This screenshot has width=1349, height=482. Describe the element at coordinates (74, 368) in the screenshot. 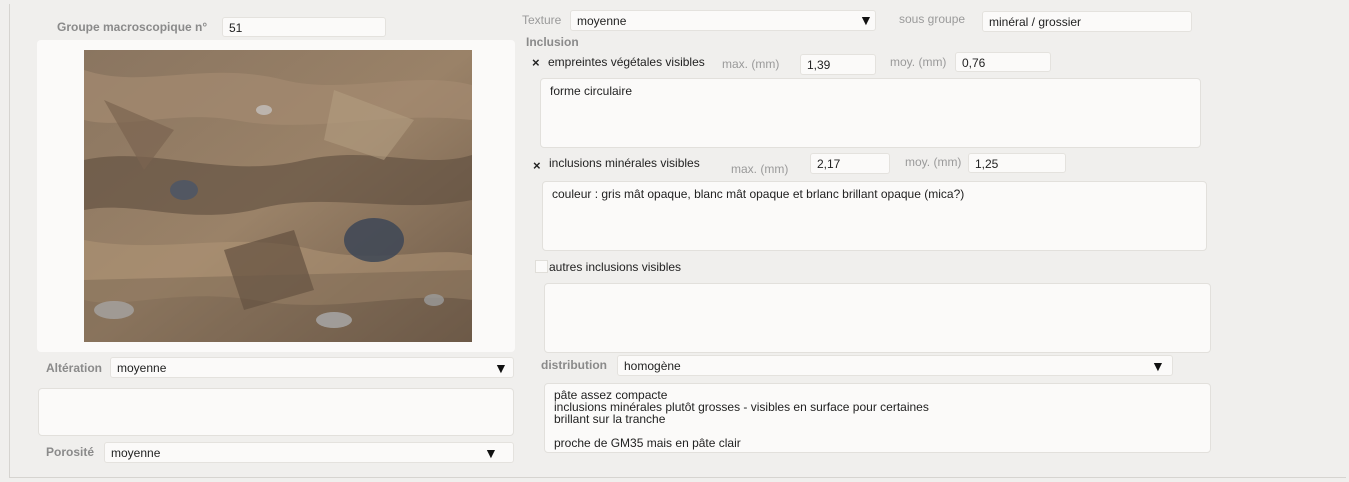

I see `alteration-label: Altération` at that location.